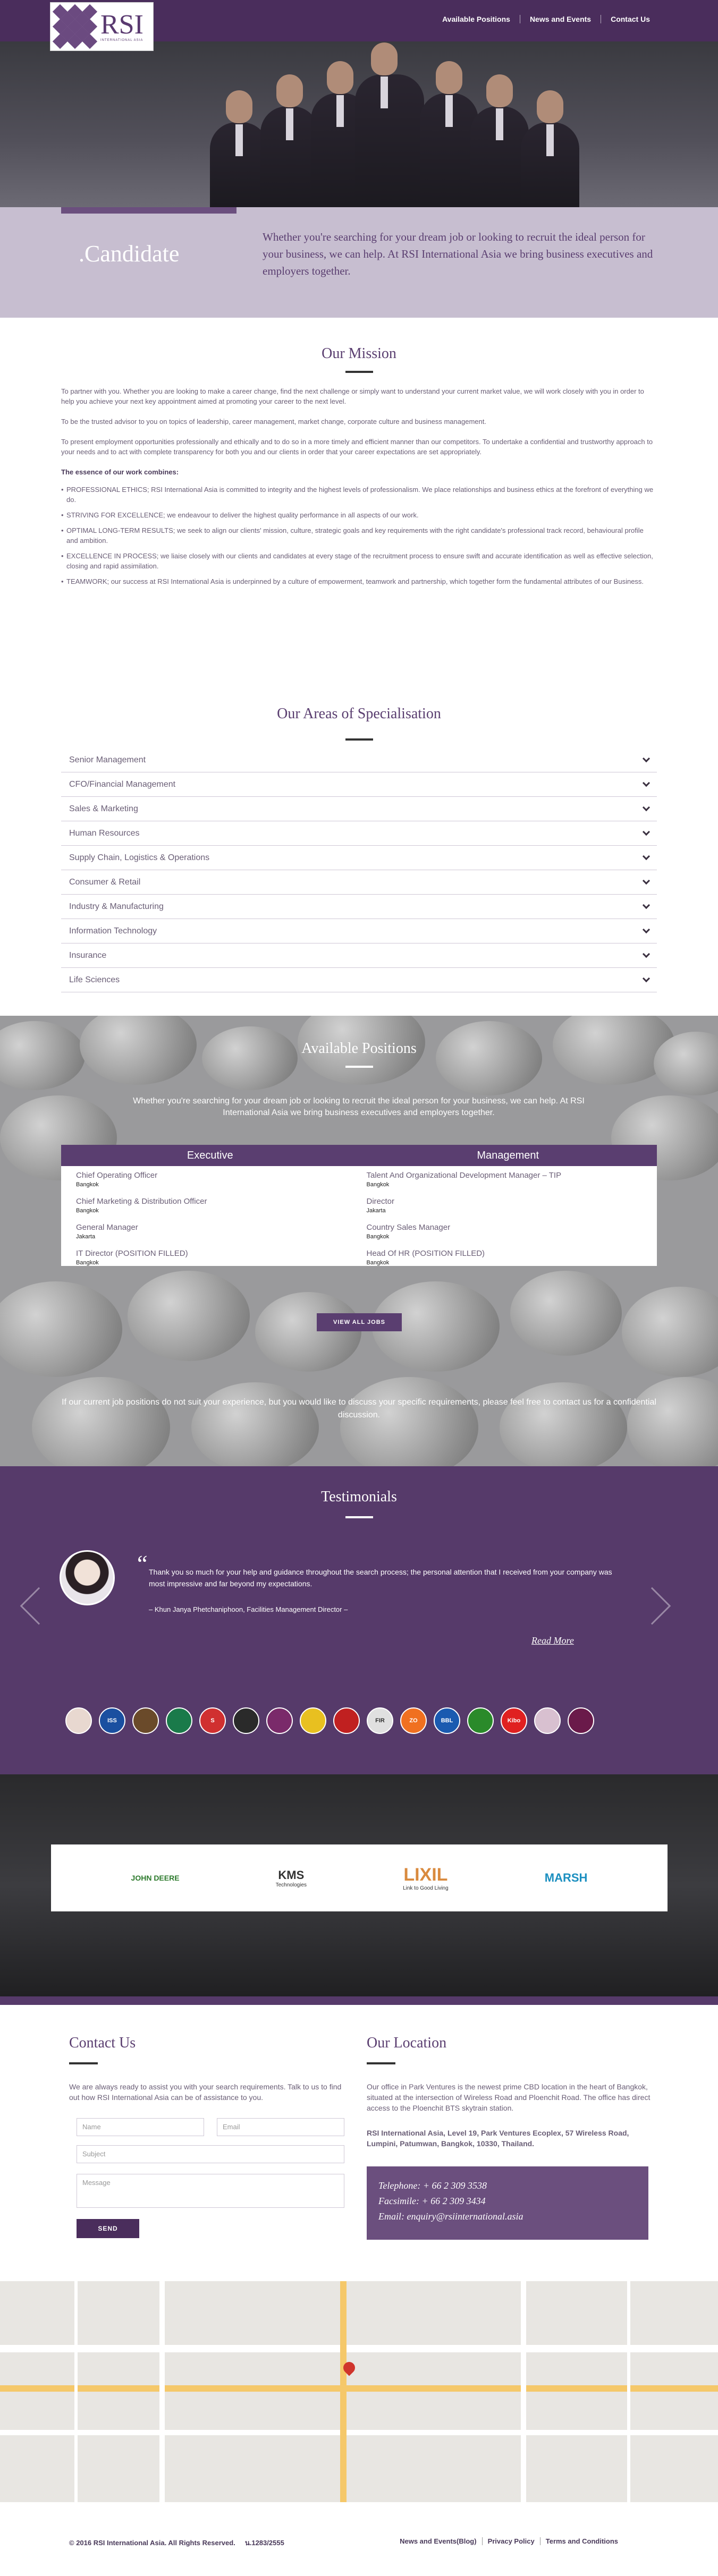  Describe the element at coordinates (359, 955) in the screenshot. I see `accordion-item: Insurance` at that location.